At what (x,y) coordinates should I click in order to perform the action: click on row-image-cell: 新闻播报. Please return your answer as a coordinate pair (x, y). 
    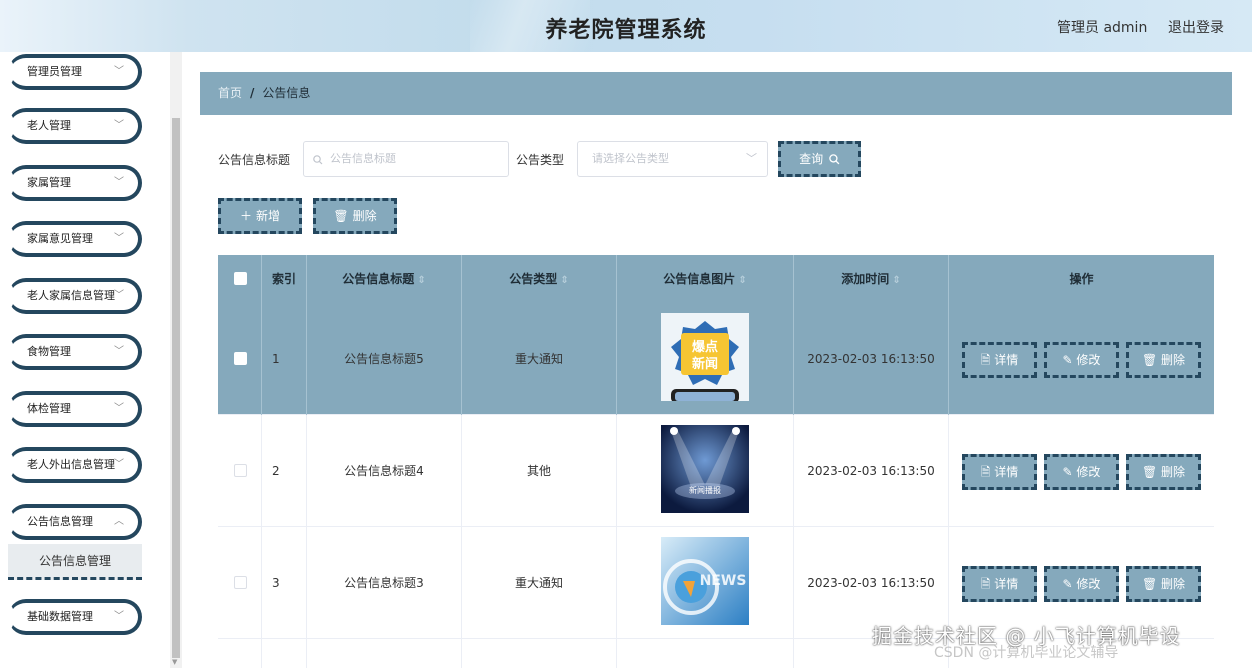
    Looking at the image, I should click on (705, 471).